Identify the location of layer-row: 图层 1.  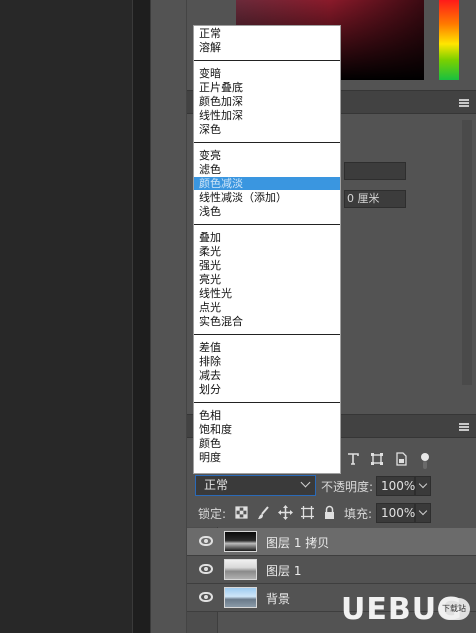
(331, 570).